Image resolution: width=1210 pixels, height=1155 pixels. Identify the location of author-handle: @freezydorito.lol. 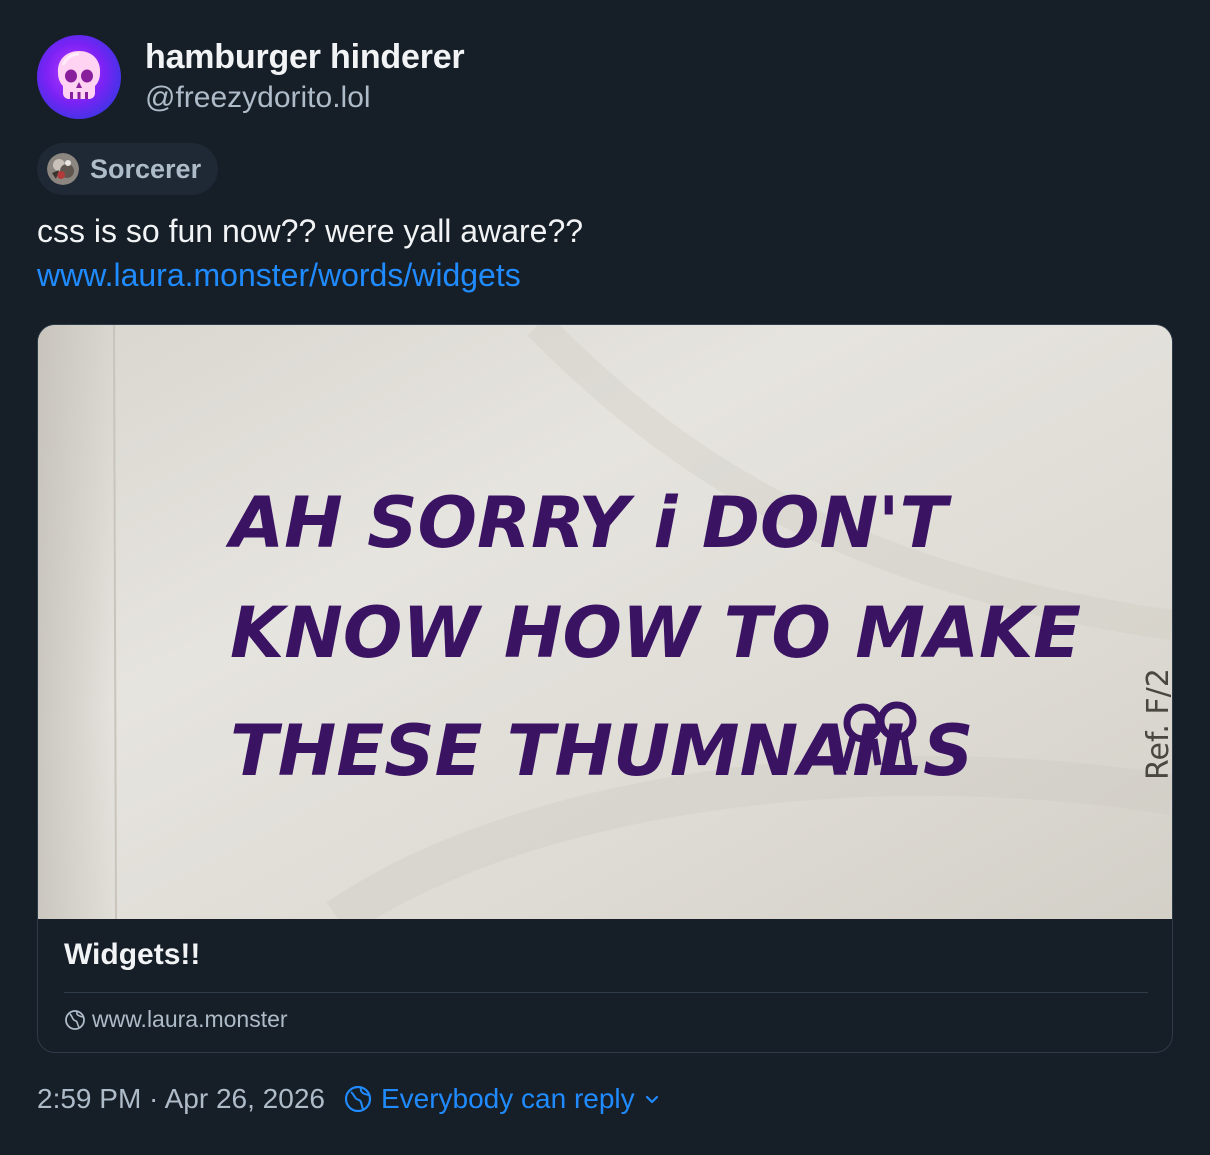
(258, 98).